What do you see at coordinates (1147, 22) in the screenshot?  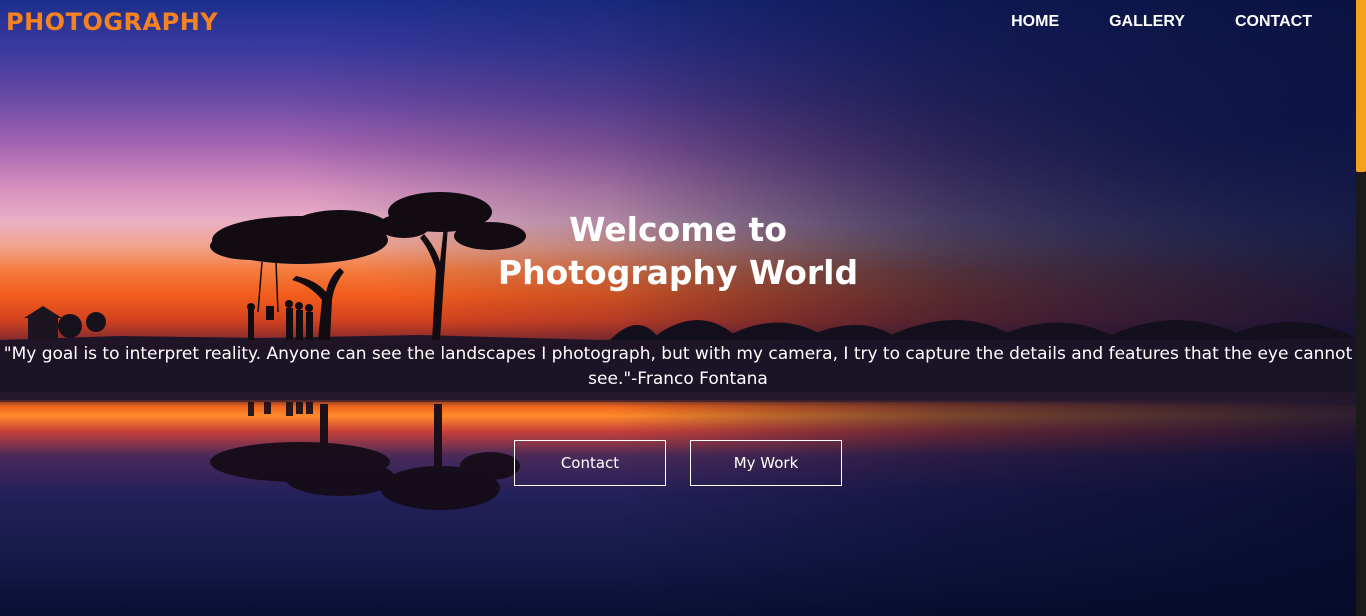 I see `nav-gallery-link: GALLERY` at bounding box center [1147, 22].